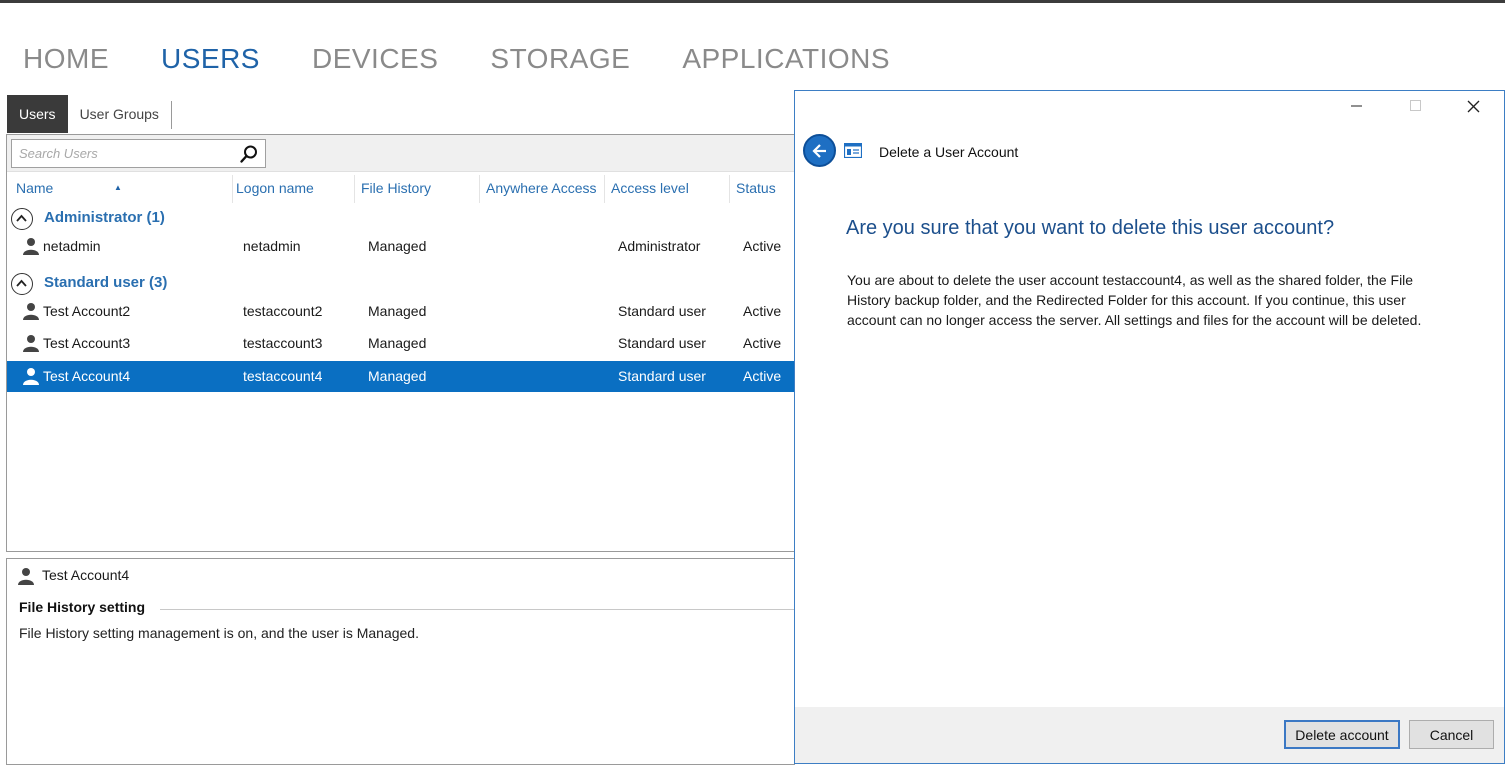 The width and height of the screenshot is (1505, 767). I want to click on maximize-button, so click(1415, 106).